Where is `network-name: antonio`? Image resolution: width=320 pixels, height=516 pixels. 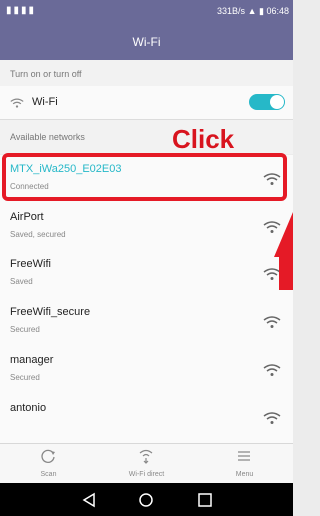
network-name: antonio is located at coordinates (28, 408).